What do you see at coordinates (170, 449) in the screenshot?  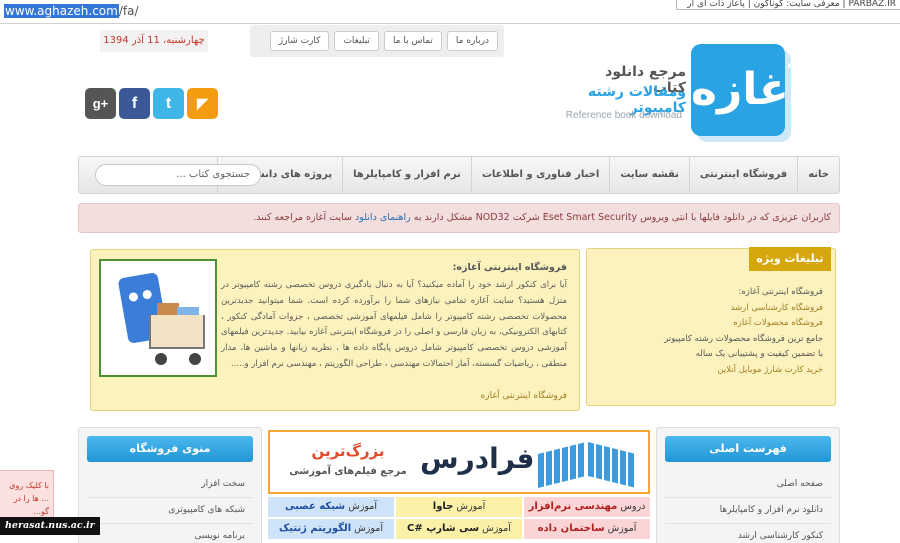 I see `shop-menu-title: منوی فروشگاه` at bounding box center [170, 449].